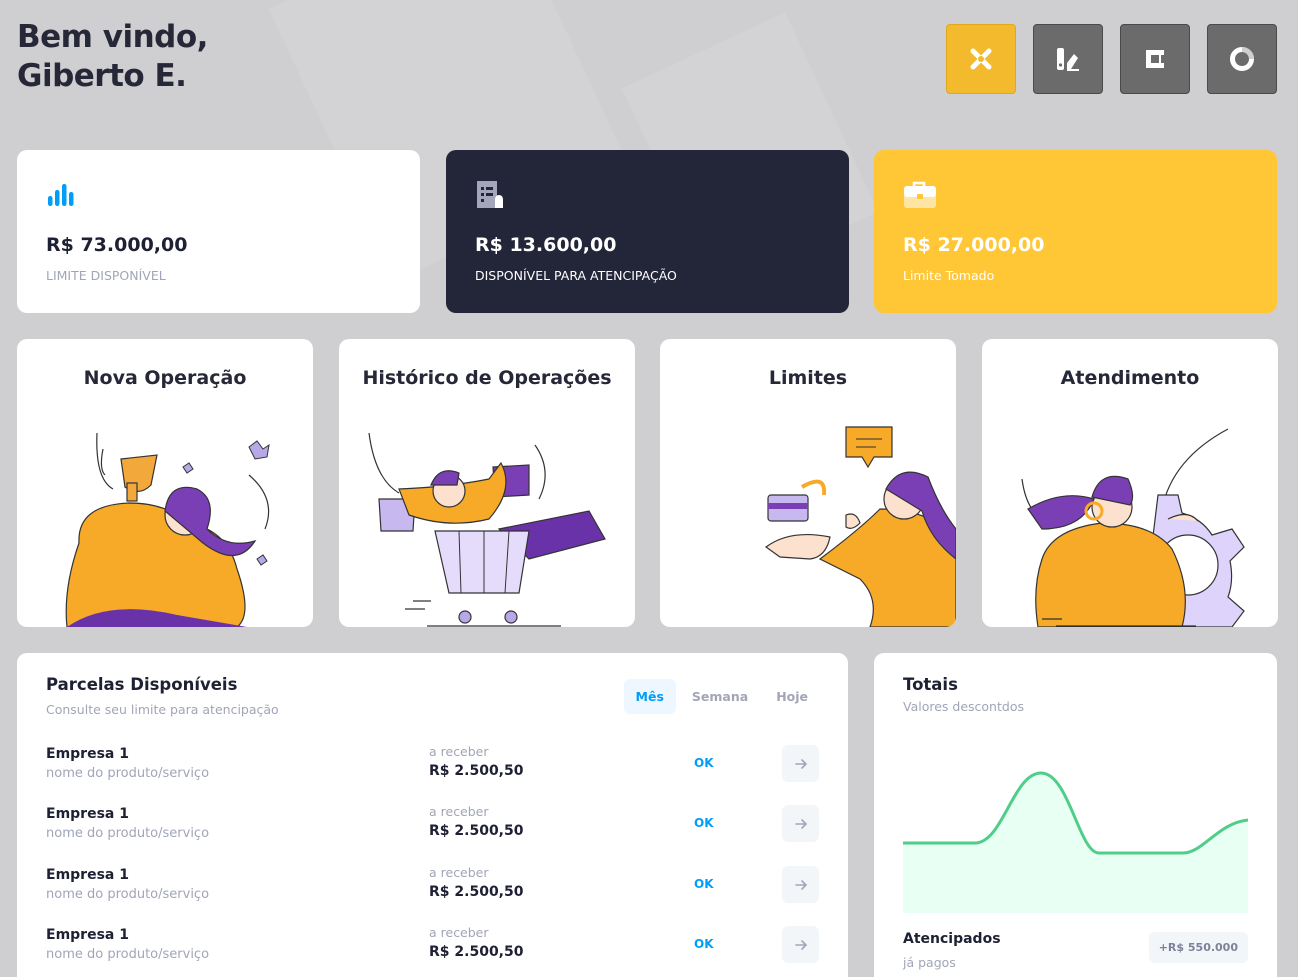 The width and height of the screenshot is (1298, 977). What do you see at coordinates (1075, 842) in the screenshot?
I see `totais-area-chart` at bounding box center [1075, 842].